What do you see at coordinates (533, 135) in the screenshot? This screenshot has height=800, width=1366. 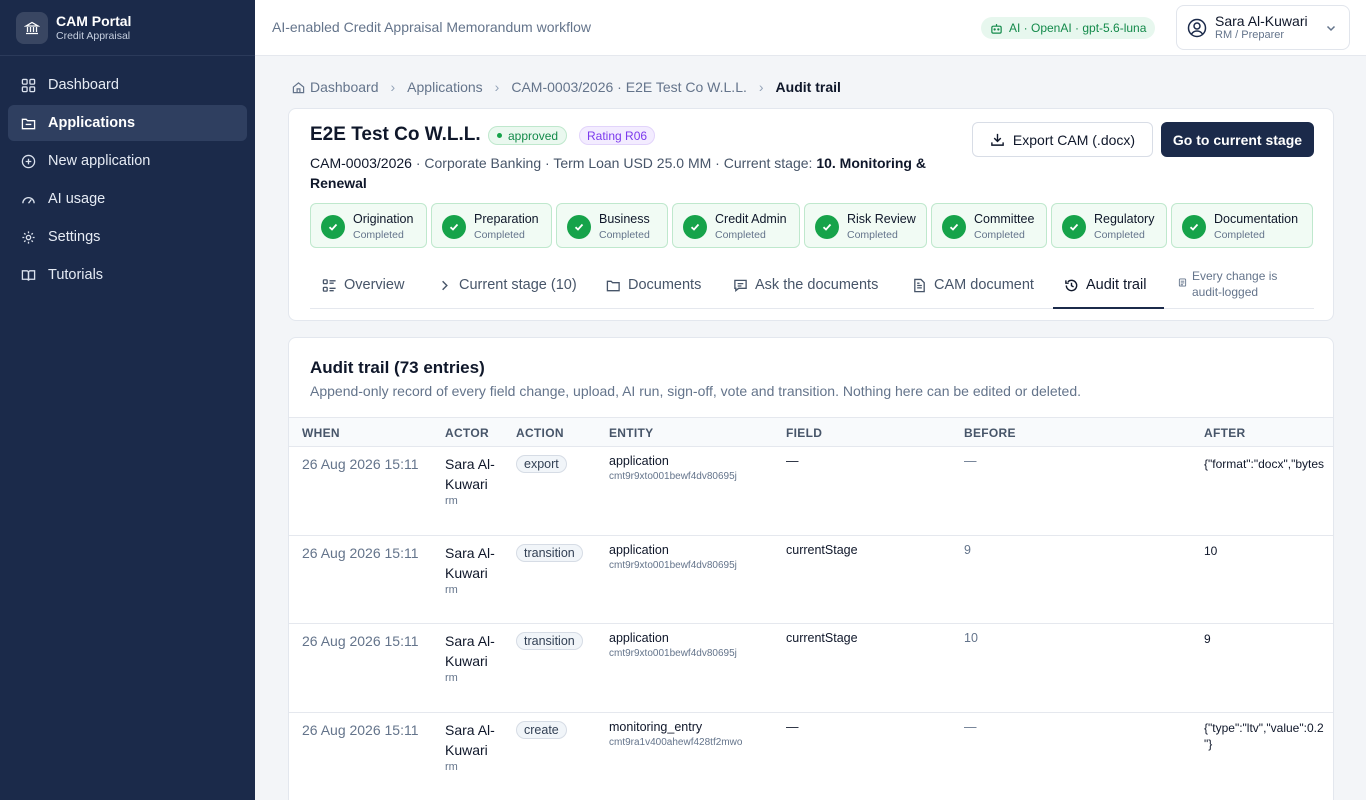 I see `status-text: approved` at bounding box center [533, 135].